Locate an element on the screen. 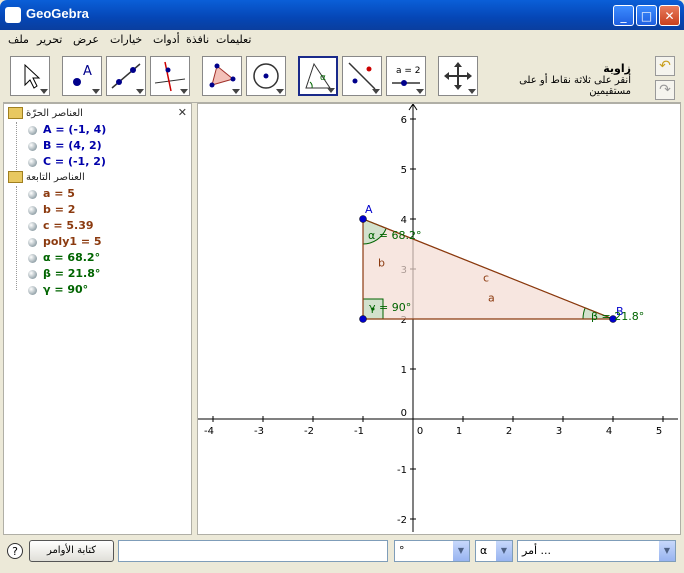  menu-edit: تحرير is located at coordinates (49, 39).